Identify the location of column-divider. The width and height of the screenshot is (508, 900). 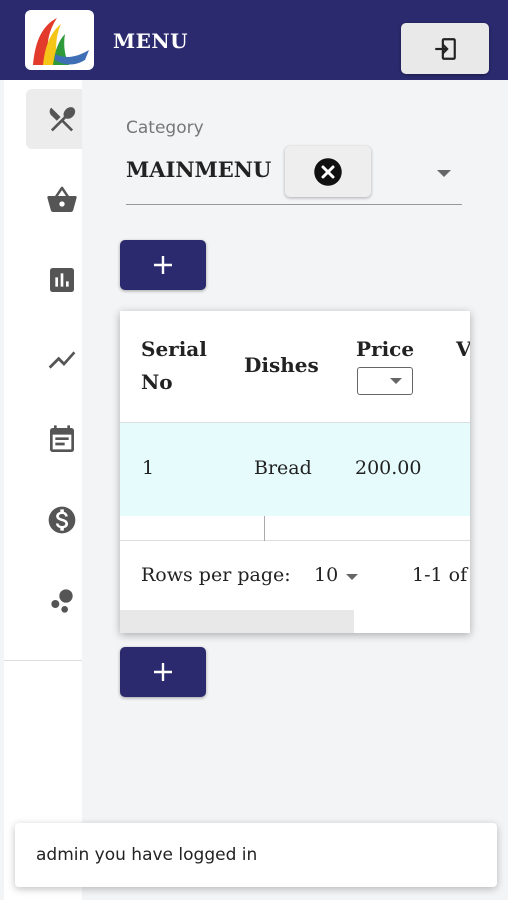
(264, 528).